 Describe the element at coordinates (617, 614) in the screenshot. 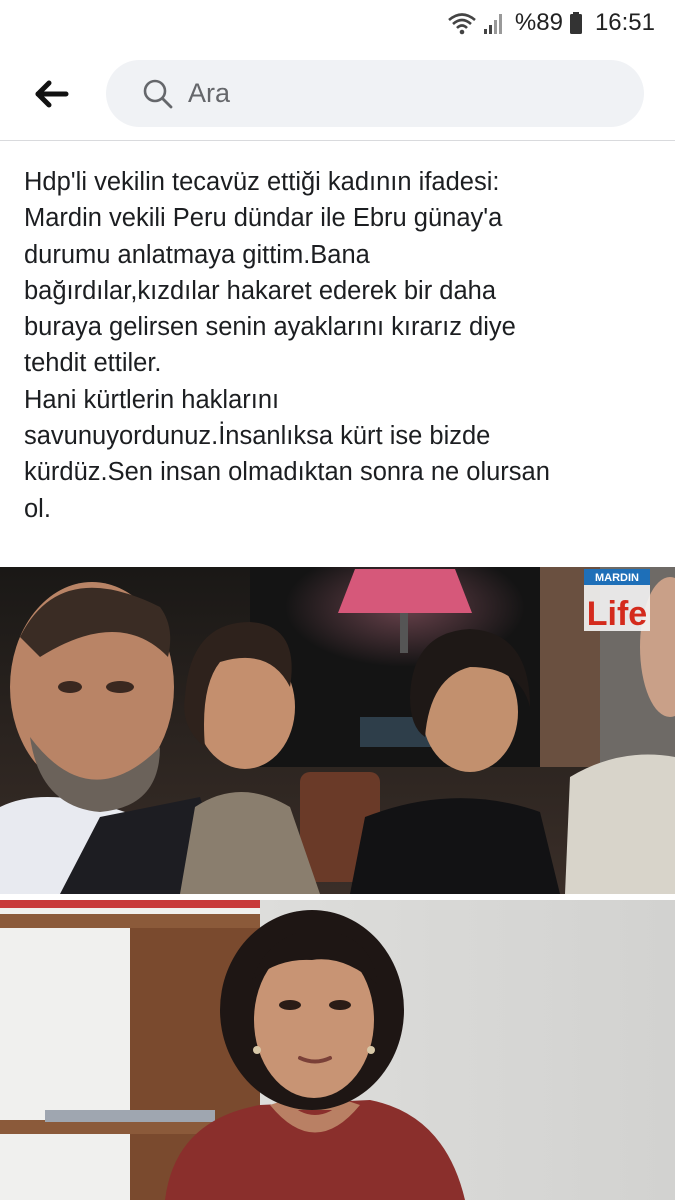

I see `svg-text: Life` at that location.